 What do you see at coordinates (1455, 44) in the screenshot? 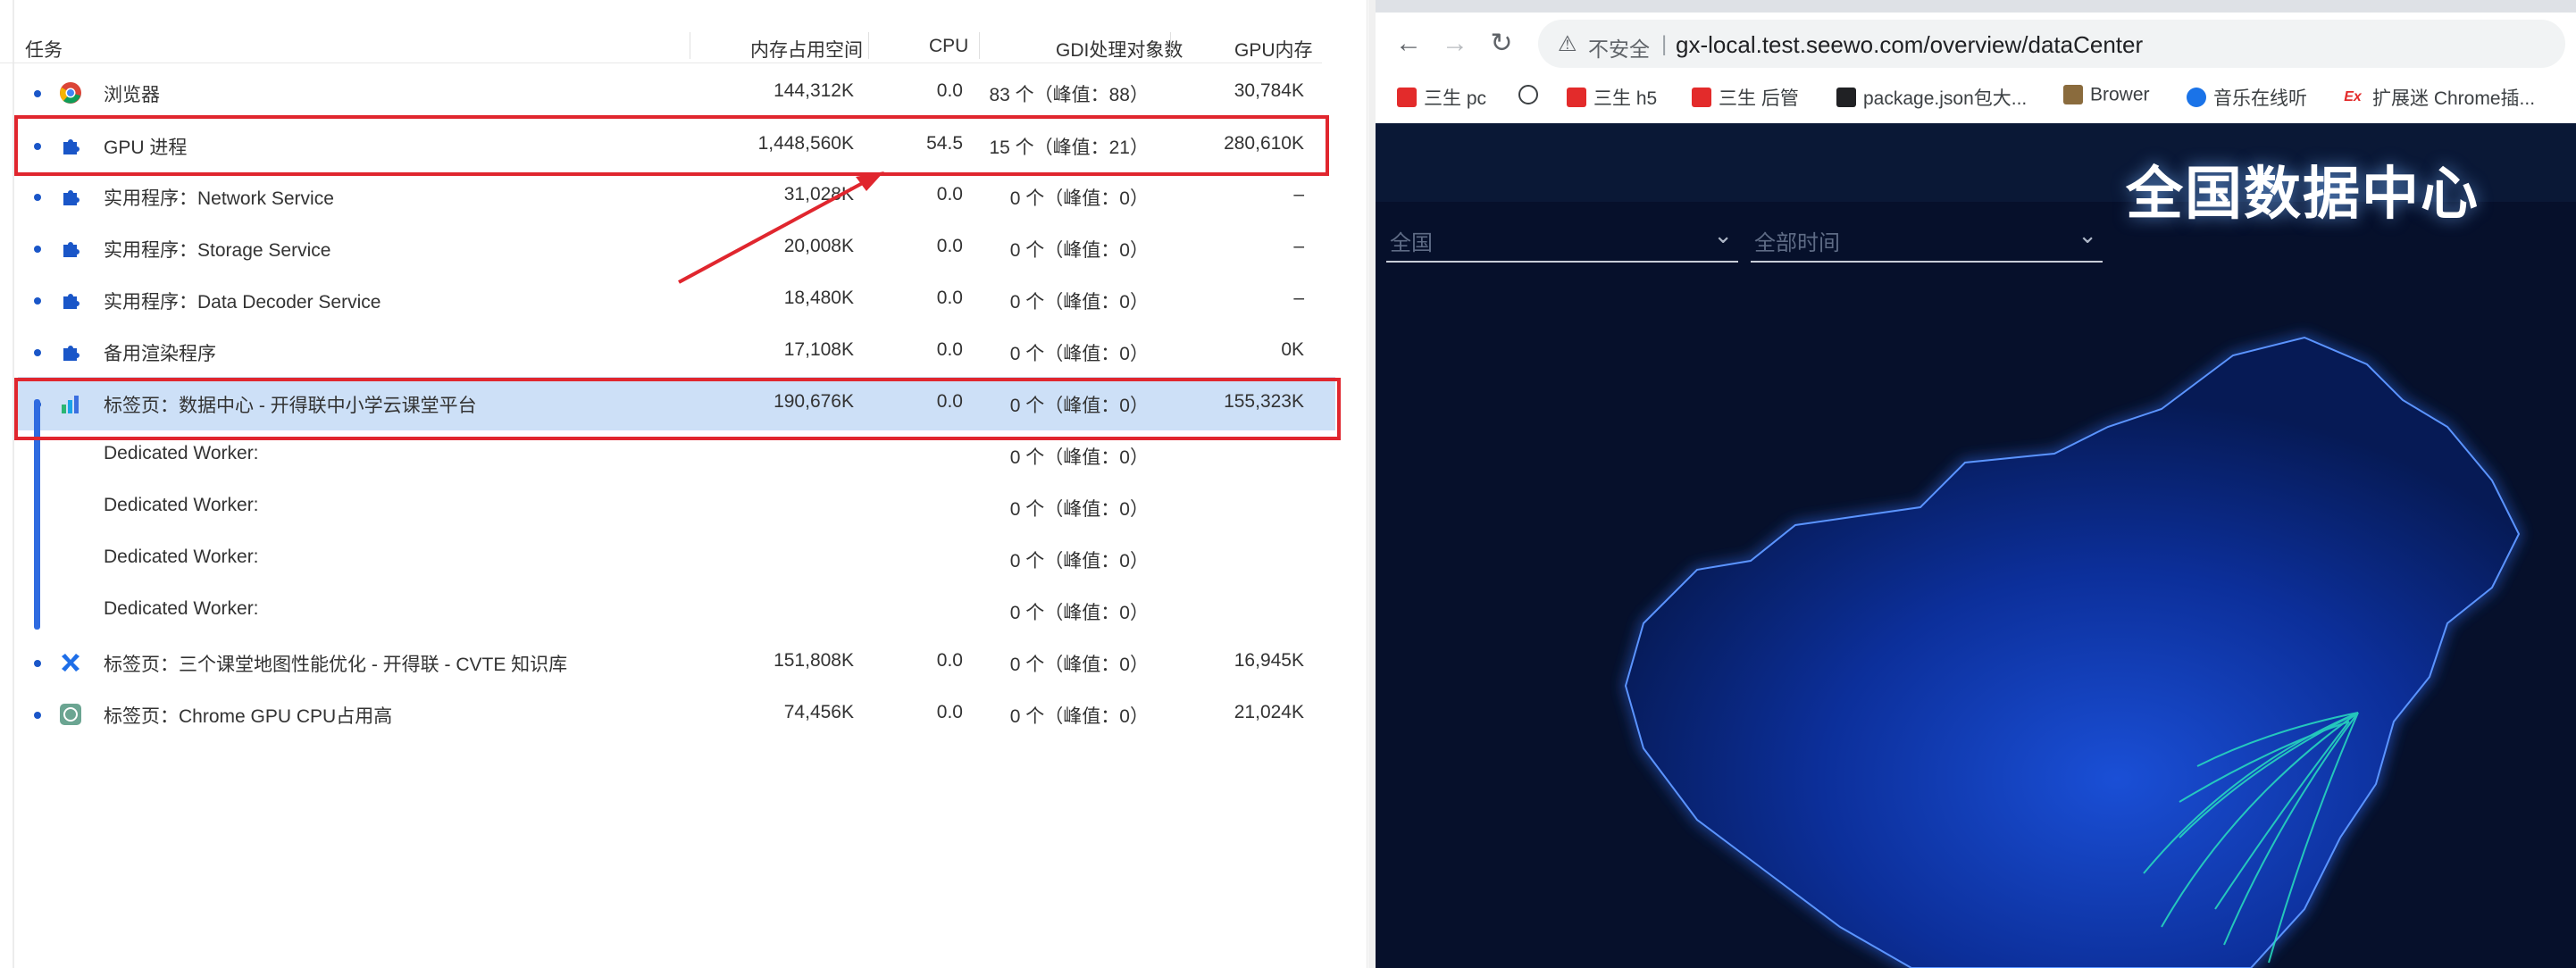
I see `forward-button: →` at bounding box center [1455, 44].